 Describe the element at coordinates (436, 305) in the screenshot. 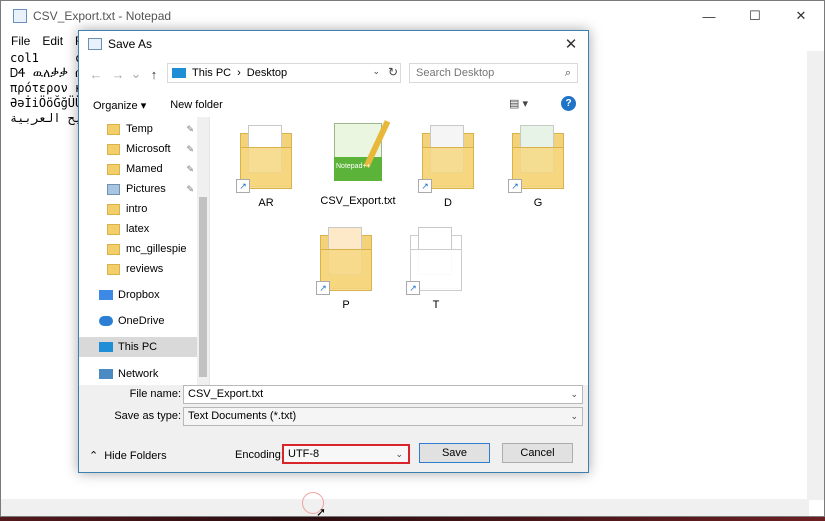

I see `file-label: T` at that location.